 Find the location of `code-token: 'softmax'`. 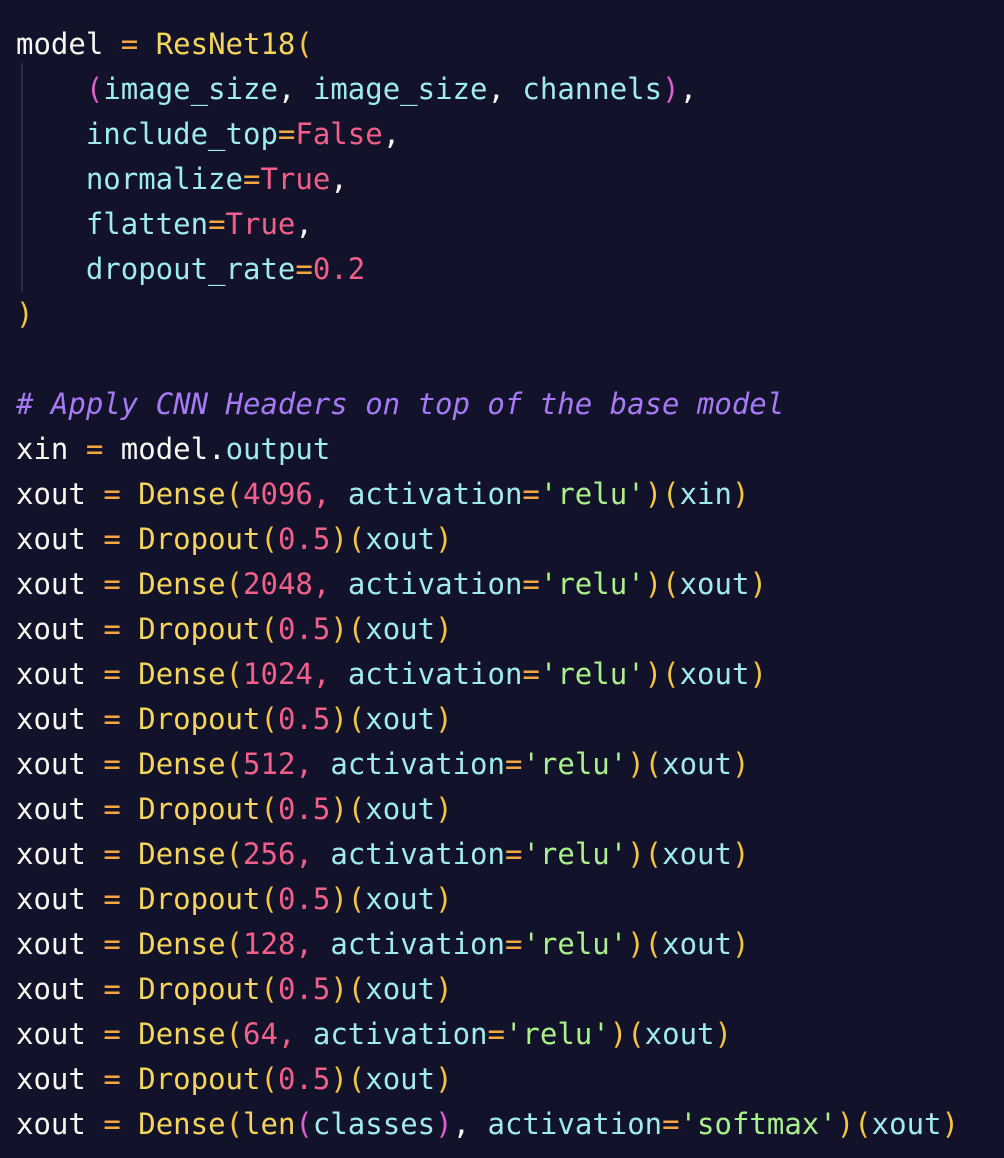

code-token: 'softmax' is located at coordinates (758, 1124).